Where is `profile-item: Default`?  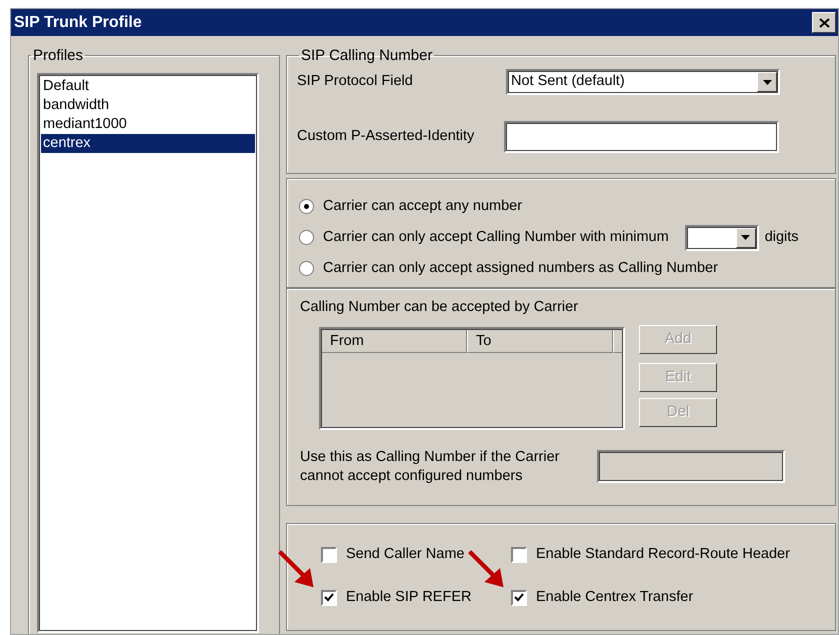 profile-item: Default is located at coordinates (148, 86).